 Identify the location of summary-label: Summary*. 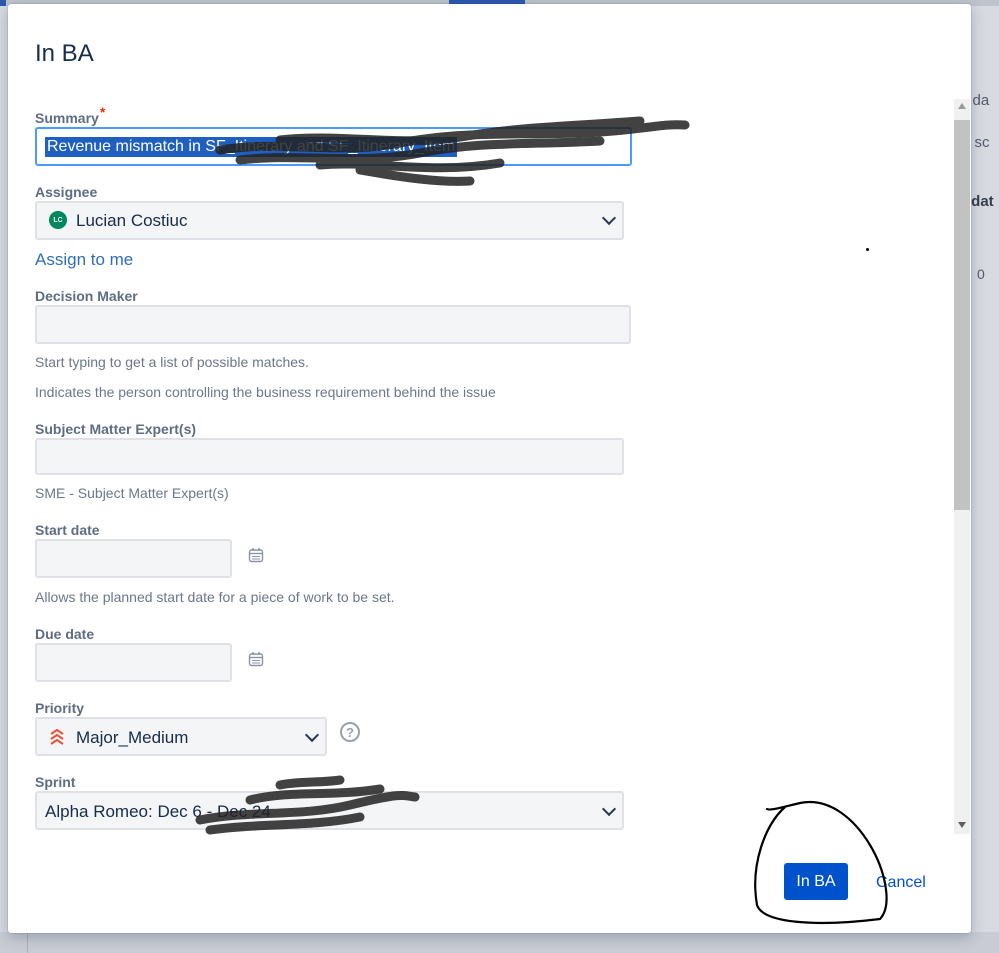
(70, 115).